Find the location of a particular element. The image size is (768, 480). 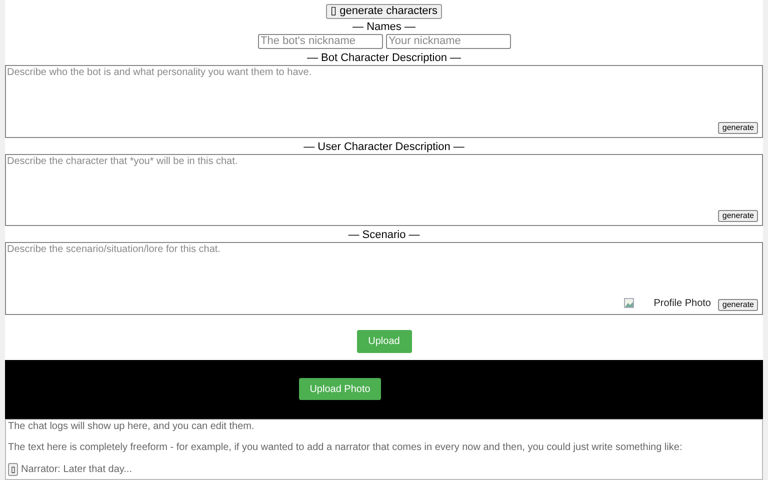

chat-text: The chat logs will show up here, and you can edit them. is located at coordinates (132, 427).